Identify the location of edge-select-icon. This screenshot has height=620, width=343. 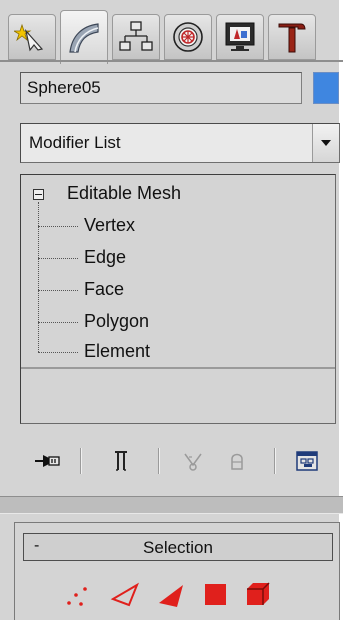
(125, 594).